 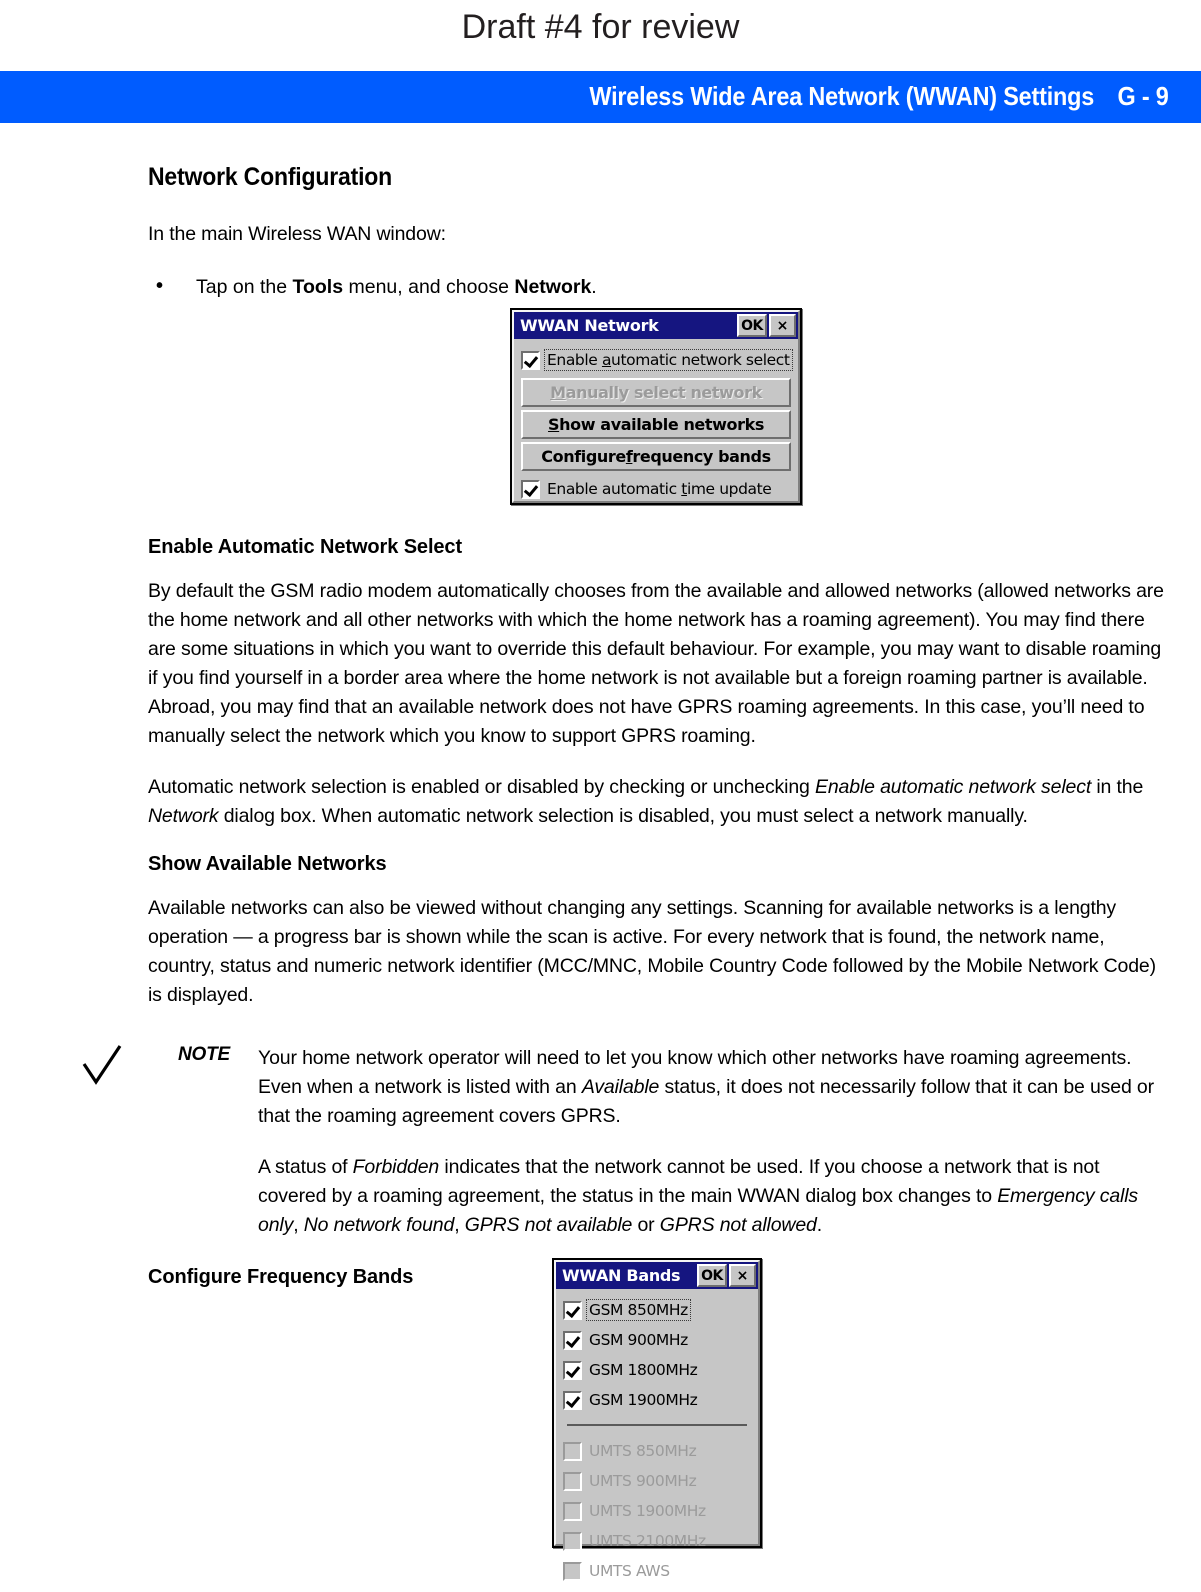 I want to click on checkbox-gsm-1800: GSM 1800MHz, so click(x=657, y=1370).